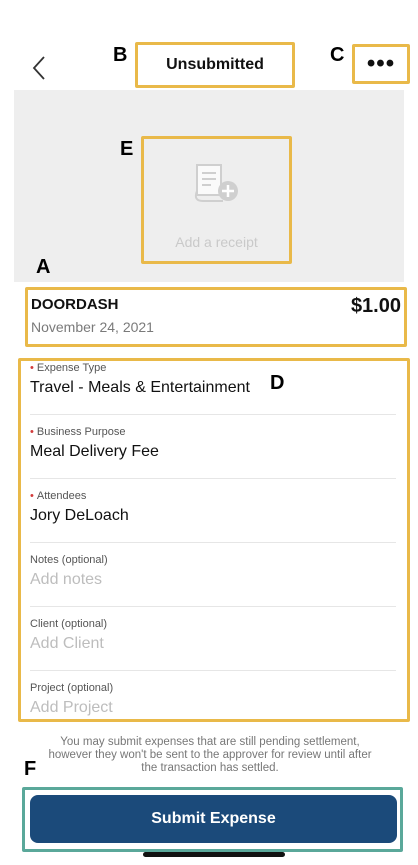 This screenshot has height=865, width=418. I want to click on highlight-merchant, so click(216, 317).